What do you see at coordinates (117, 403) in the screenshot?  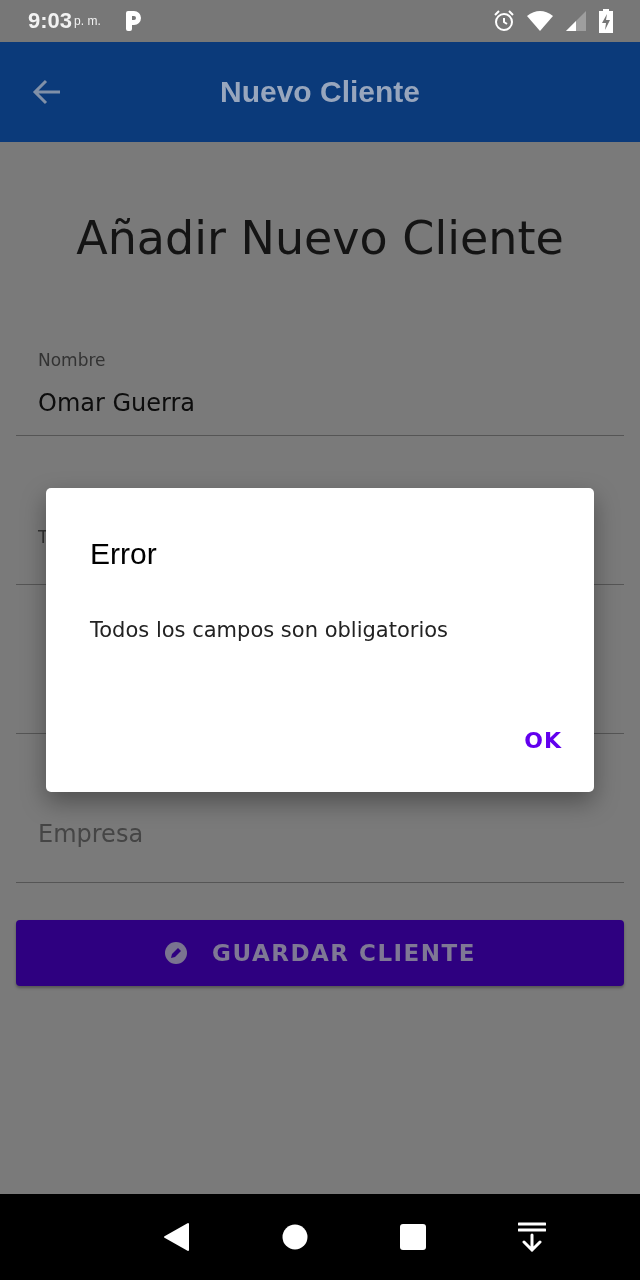 I see `field-value: Omar Guerra` at bounding box center [117, 403].